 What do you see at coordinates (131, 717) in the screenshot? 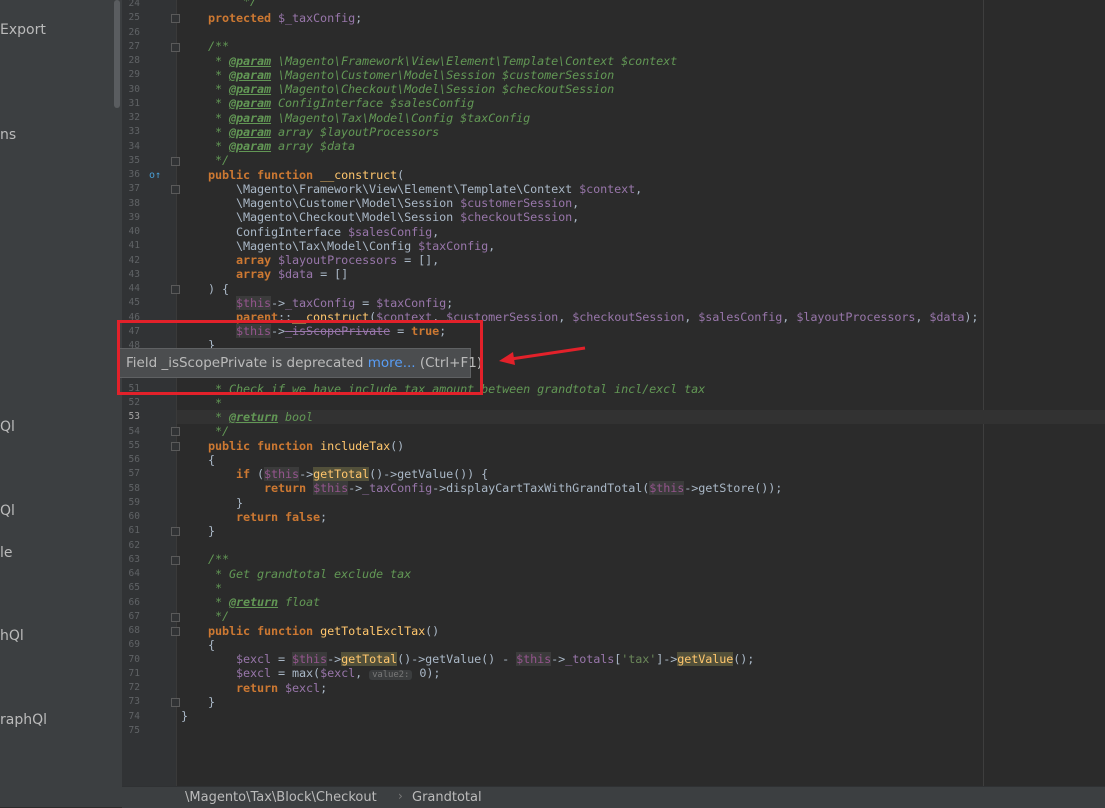
I see `line-number: 74` at bounding box center [131, 717].